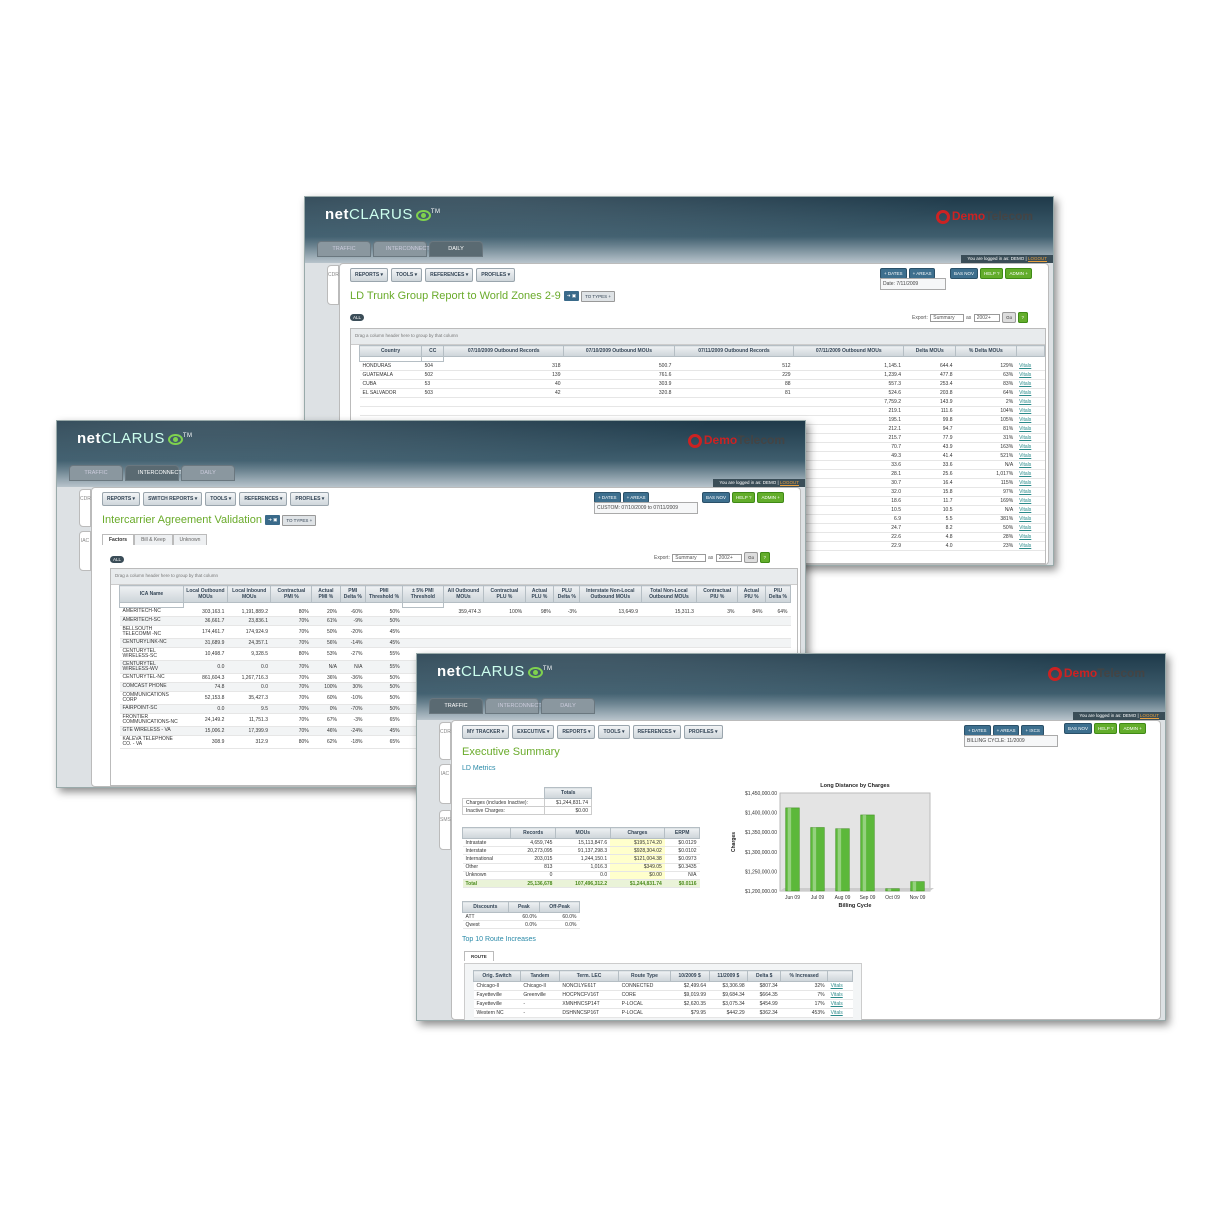 The height and width of the screenshot is (1224, 1224). What do you see at coordinates (751, 594) in the screenshot?
I see `column-header: Actual PIU %` at bounding box center [751, 594].